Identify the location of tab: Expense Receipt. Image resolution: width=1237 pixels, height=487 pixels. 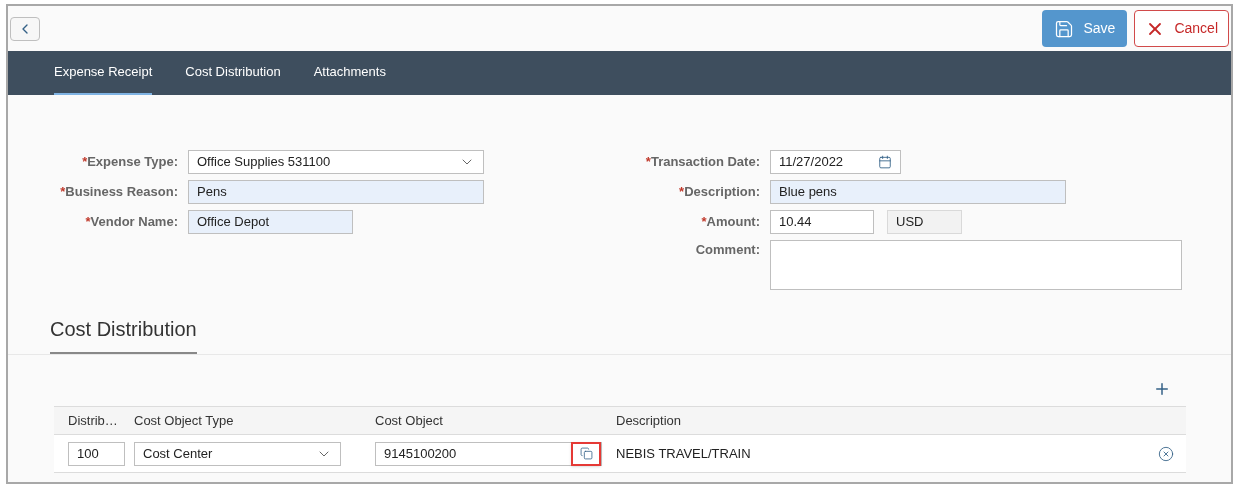
(103, 73).